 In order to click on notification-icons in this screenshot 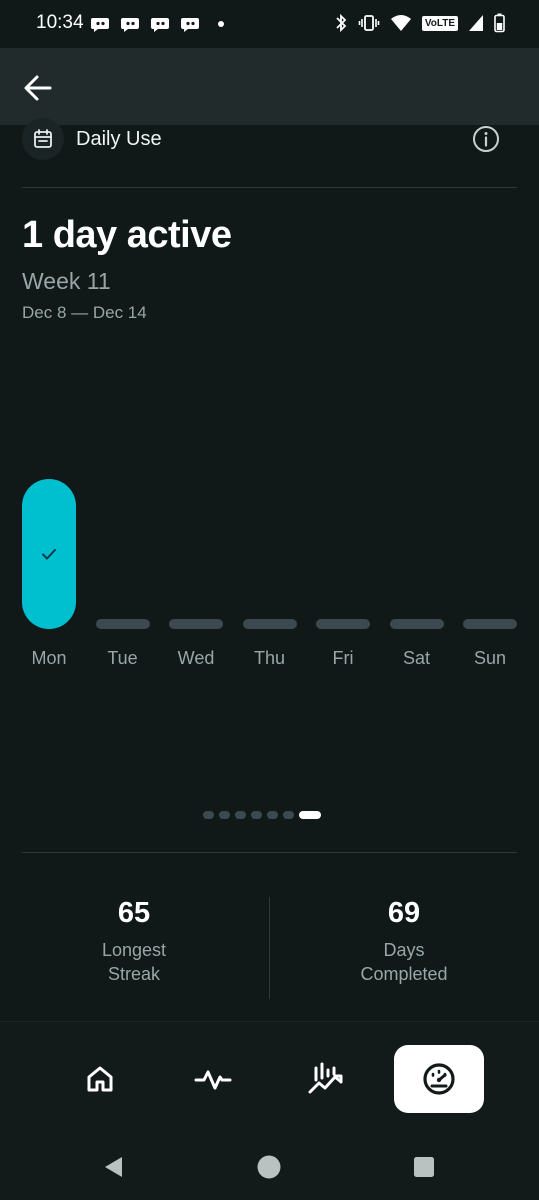, I will do `click(157, 24)`.